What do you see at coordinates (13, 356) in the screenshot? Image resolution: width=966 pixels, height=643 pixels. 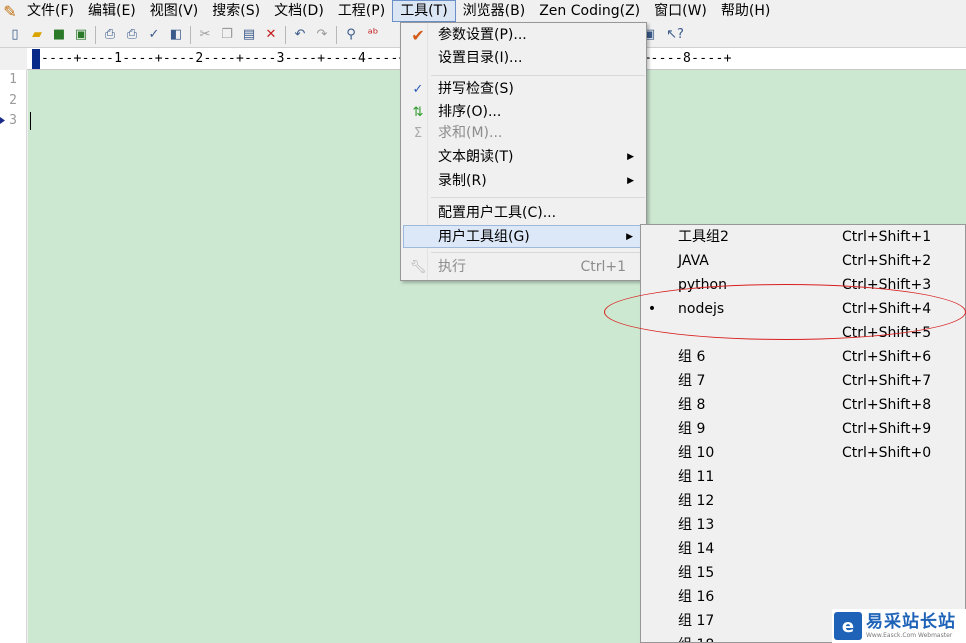 I see `line-number-gutter: 1 2 3` at bounding box center [13, 356].